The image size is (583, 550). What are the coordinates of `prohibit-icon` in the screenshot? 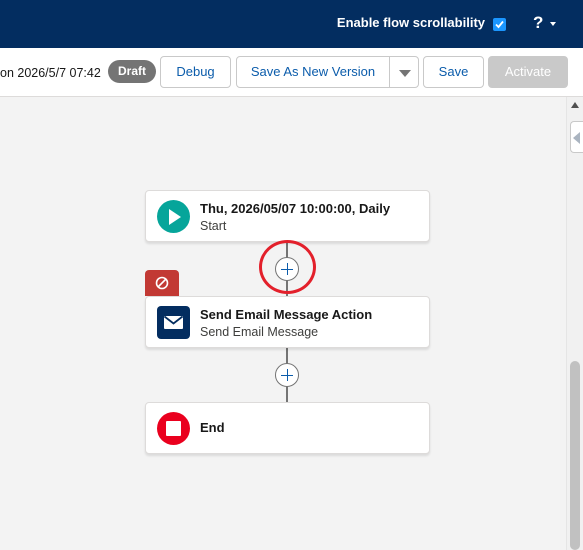 It's located at (162, 283).